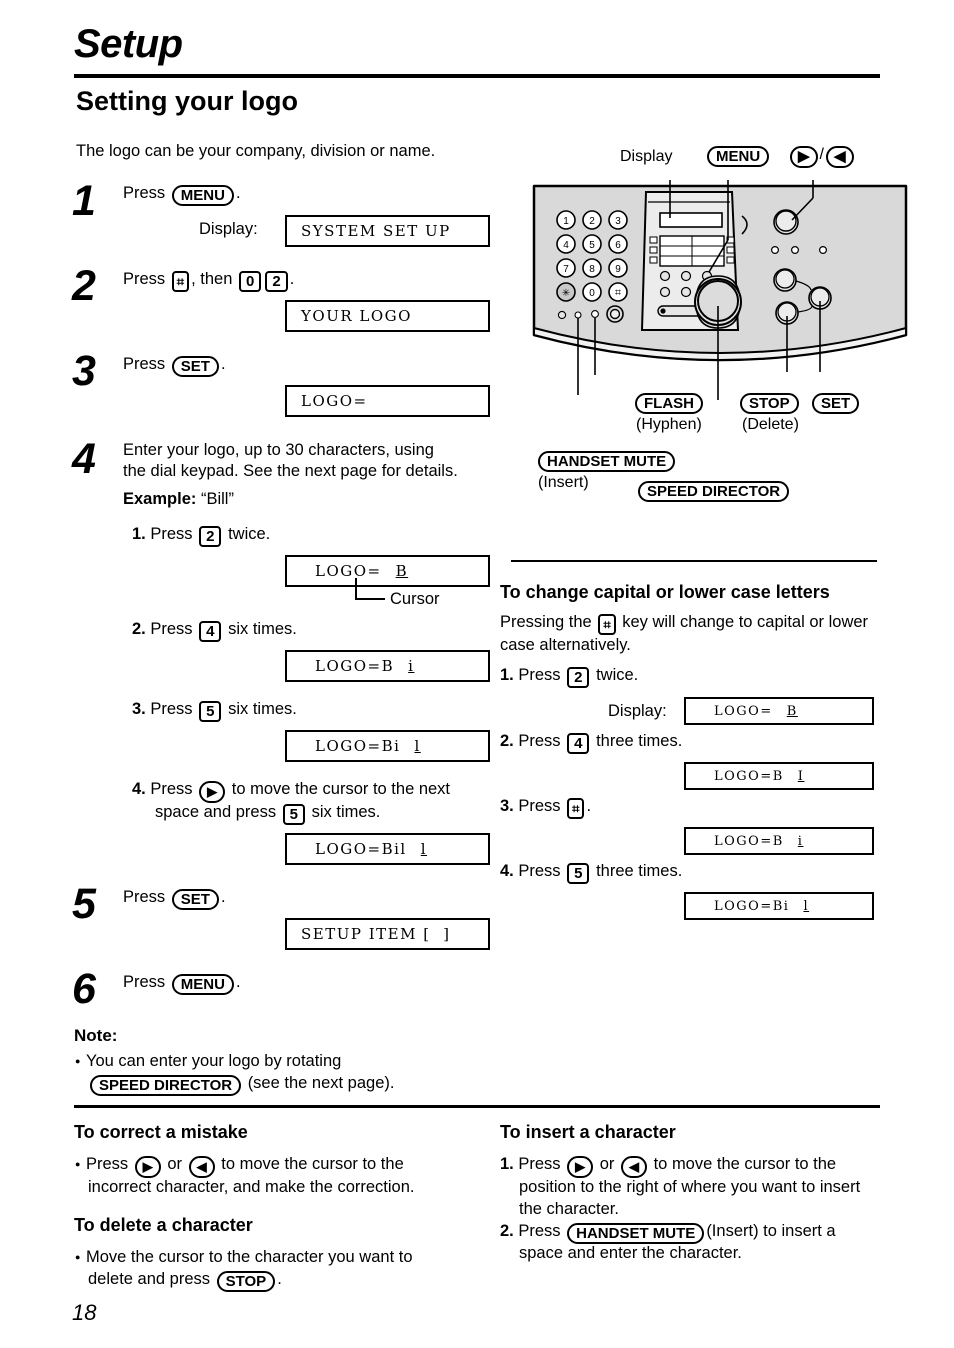 The height and width of the screenshot is (1348, 954). I want to click on arrow-slash: /, so click(821, 154).